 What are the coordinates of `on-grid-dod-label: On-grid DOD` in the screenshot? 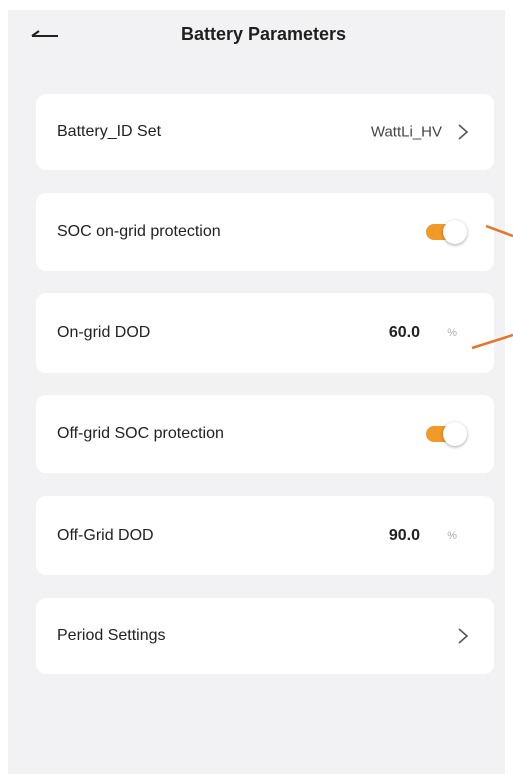 It's located at (104, 332).